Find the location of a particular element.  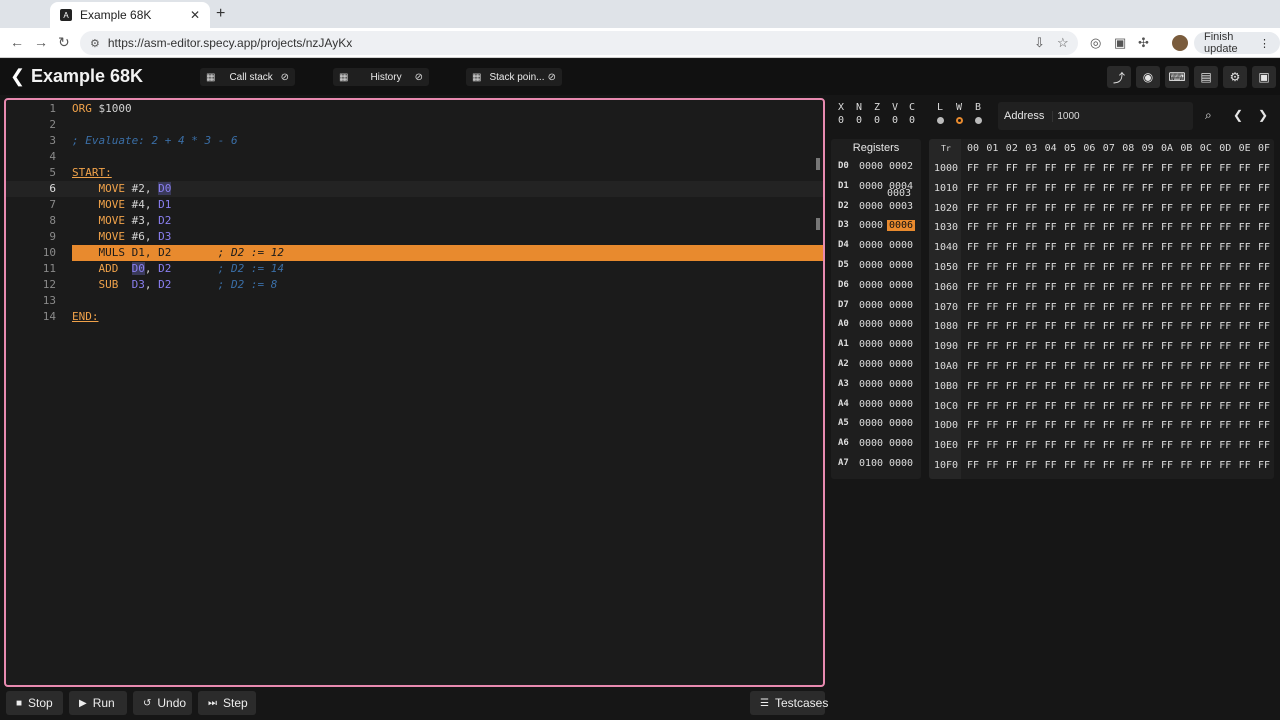

back-arrow-icon: ← is located at coordinates (17, 42).